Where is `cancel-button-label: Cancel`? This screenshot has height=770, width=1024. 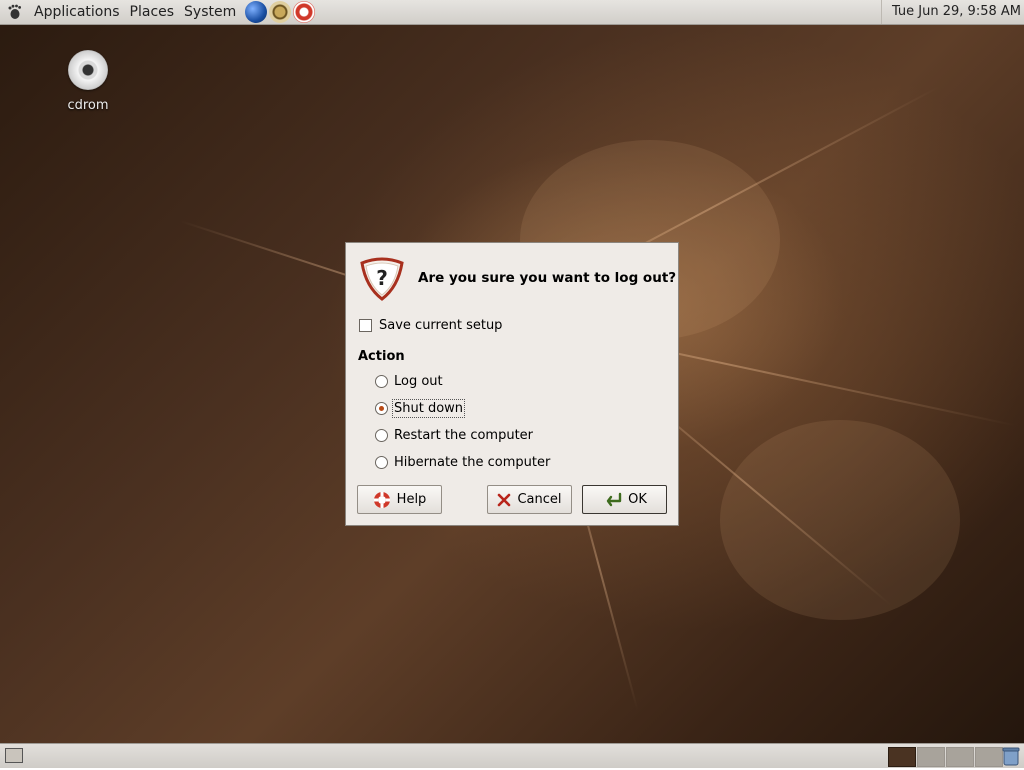
cancel-button-label: Cancel is located at coordinates (539, 499).